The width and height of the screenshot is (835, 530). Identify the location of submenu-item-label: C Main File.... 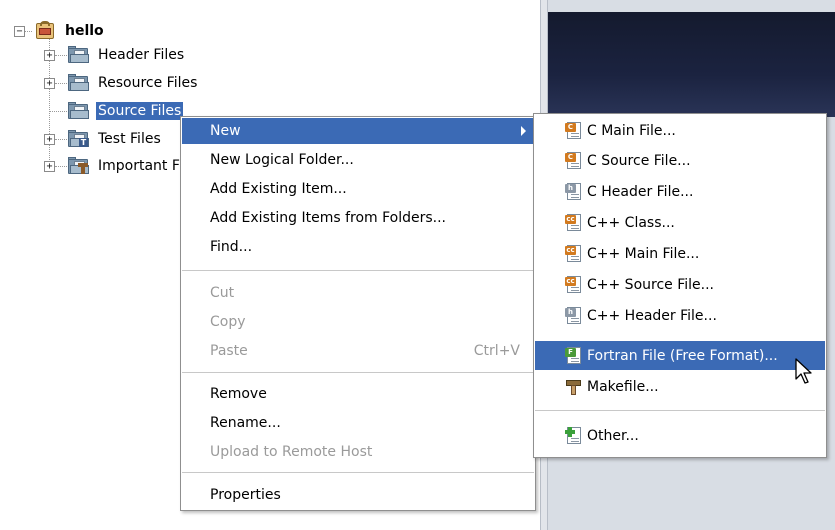
(631, 130).